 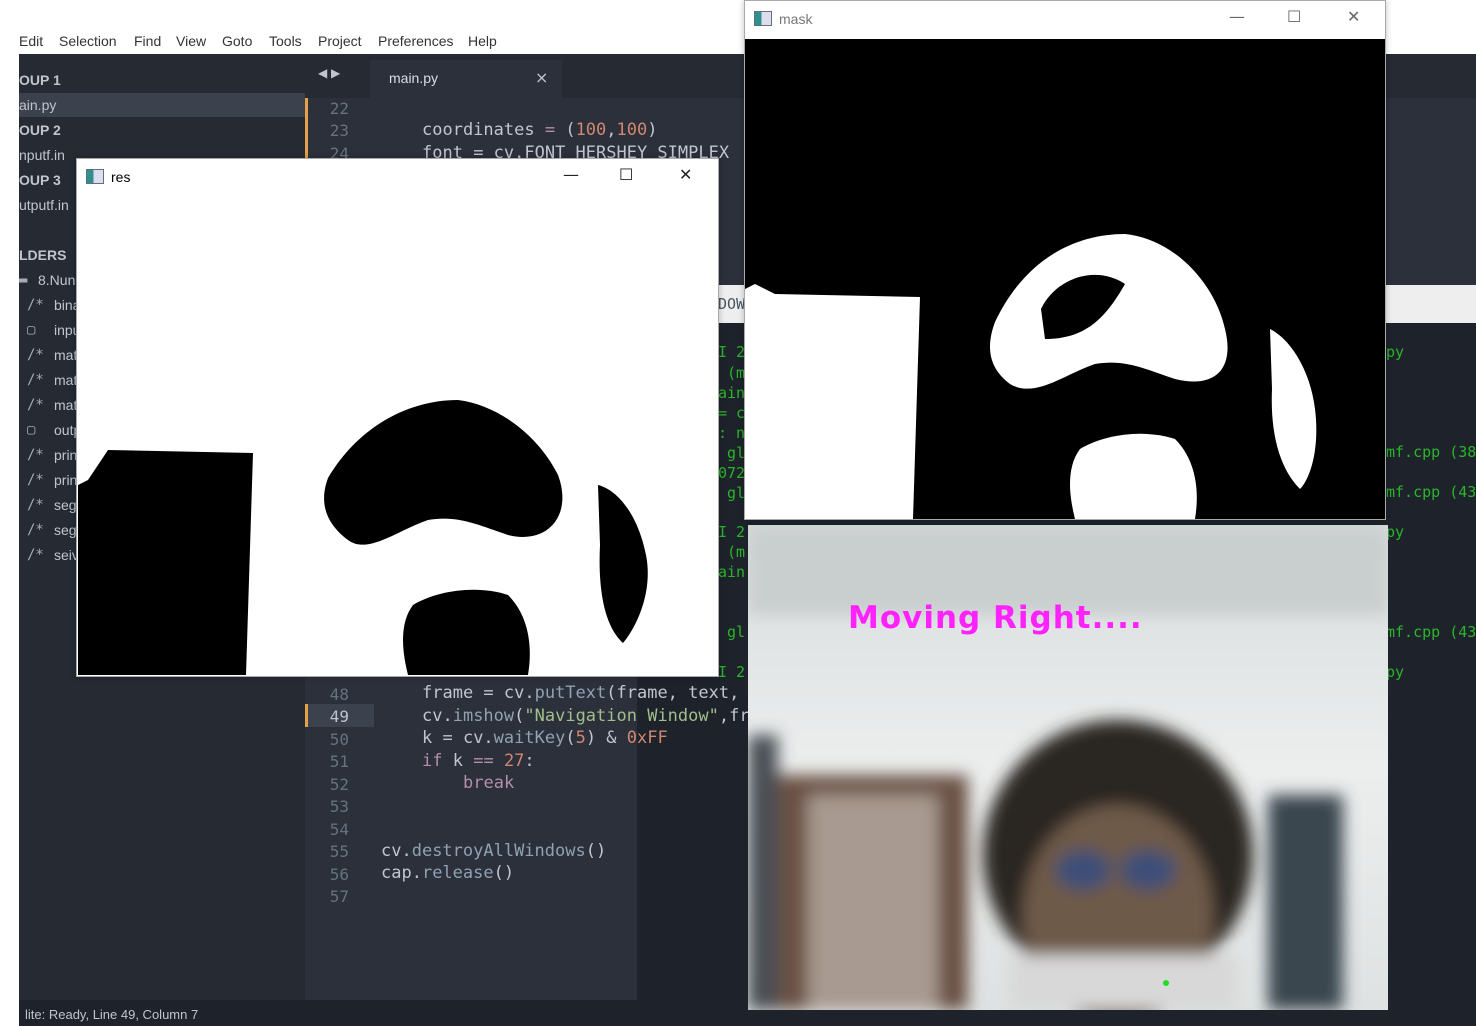 I want to click on sidebar-group-1: OUP 1, so click(x=40, y=80).